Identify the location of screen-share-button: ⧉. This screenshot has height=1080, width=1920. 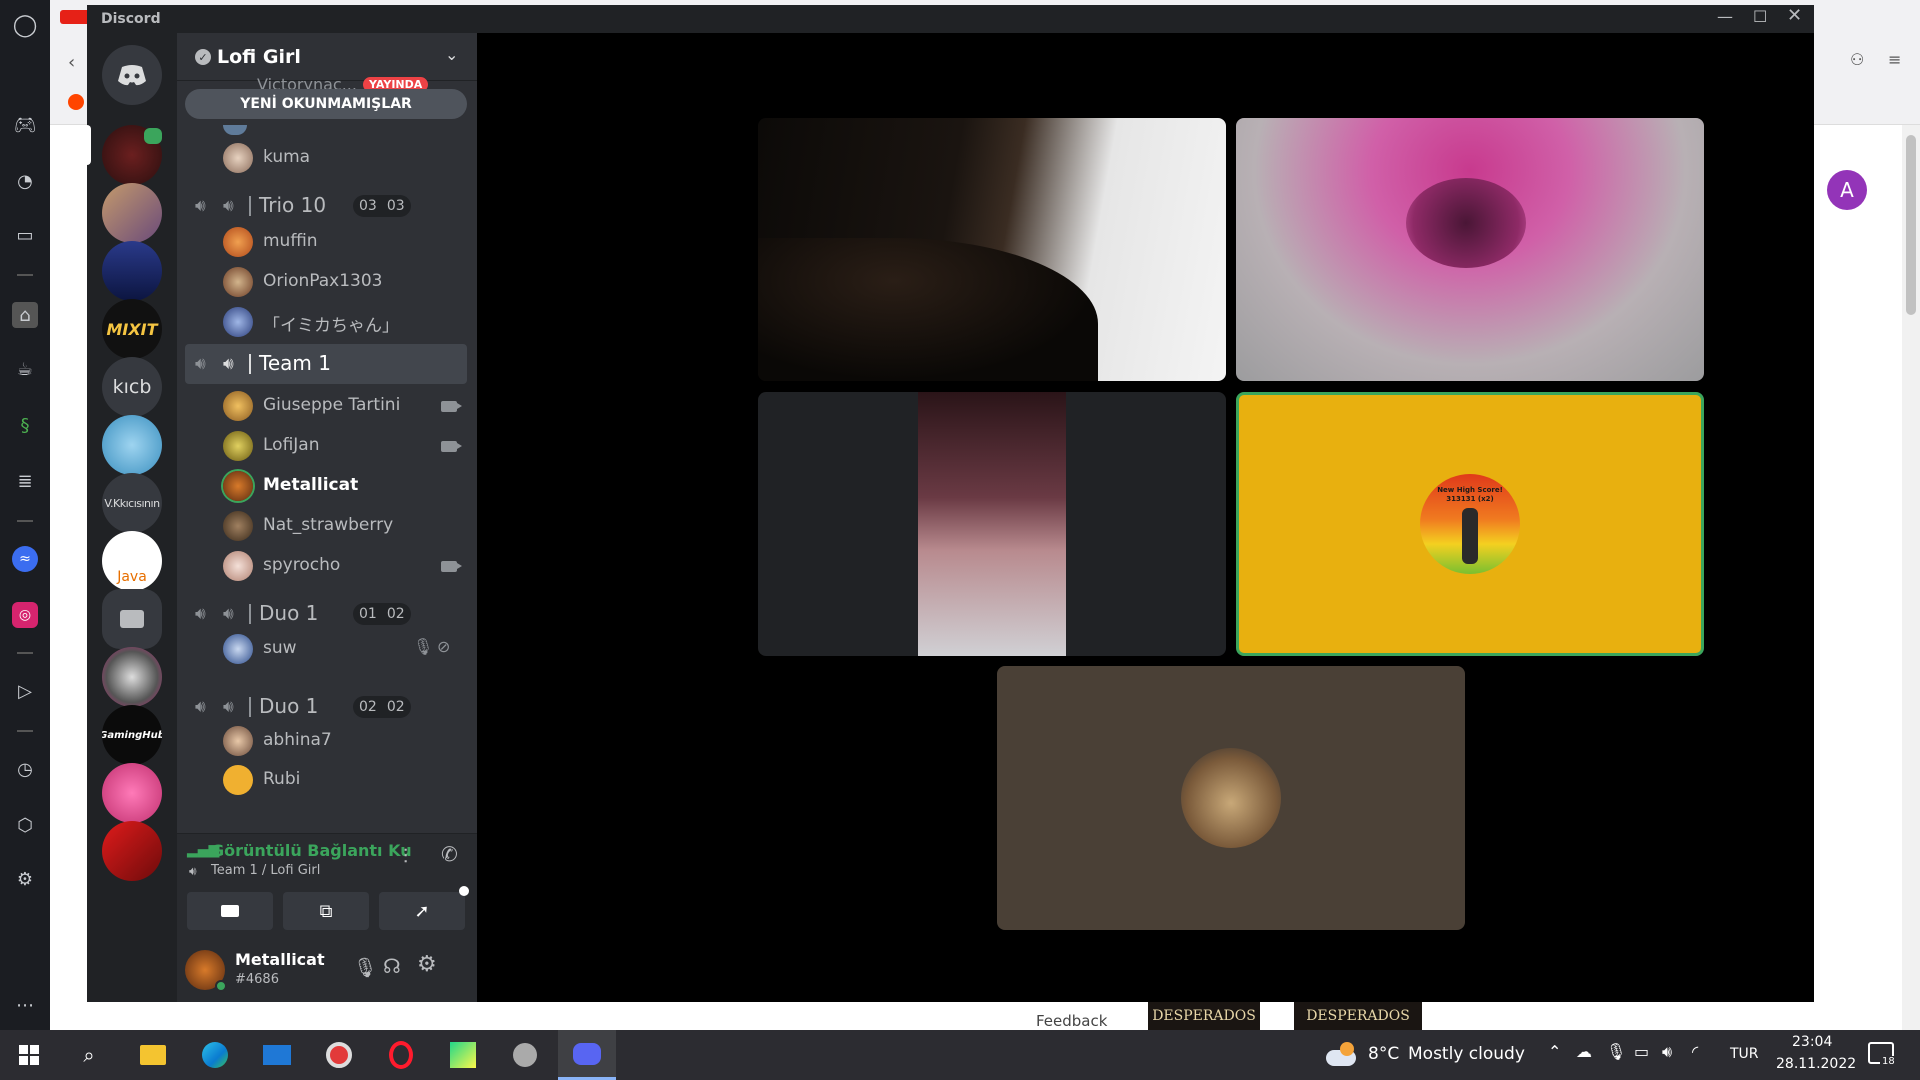
(326, 911).